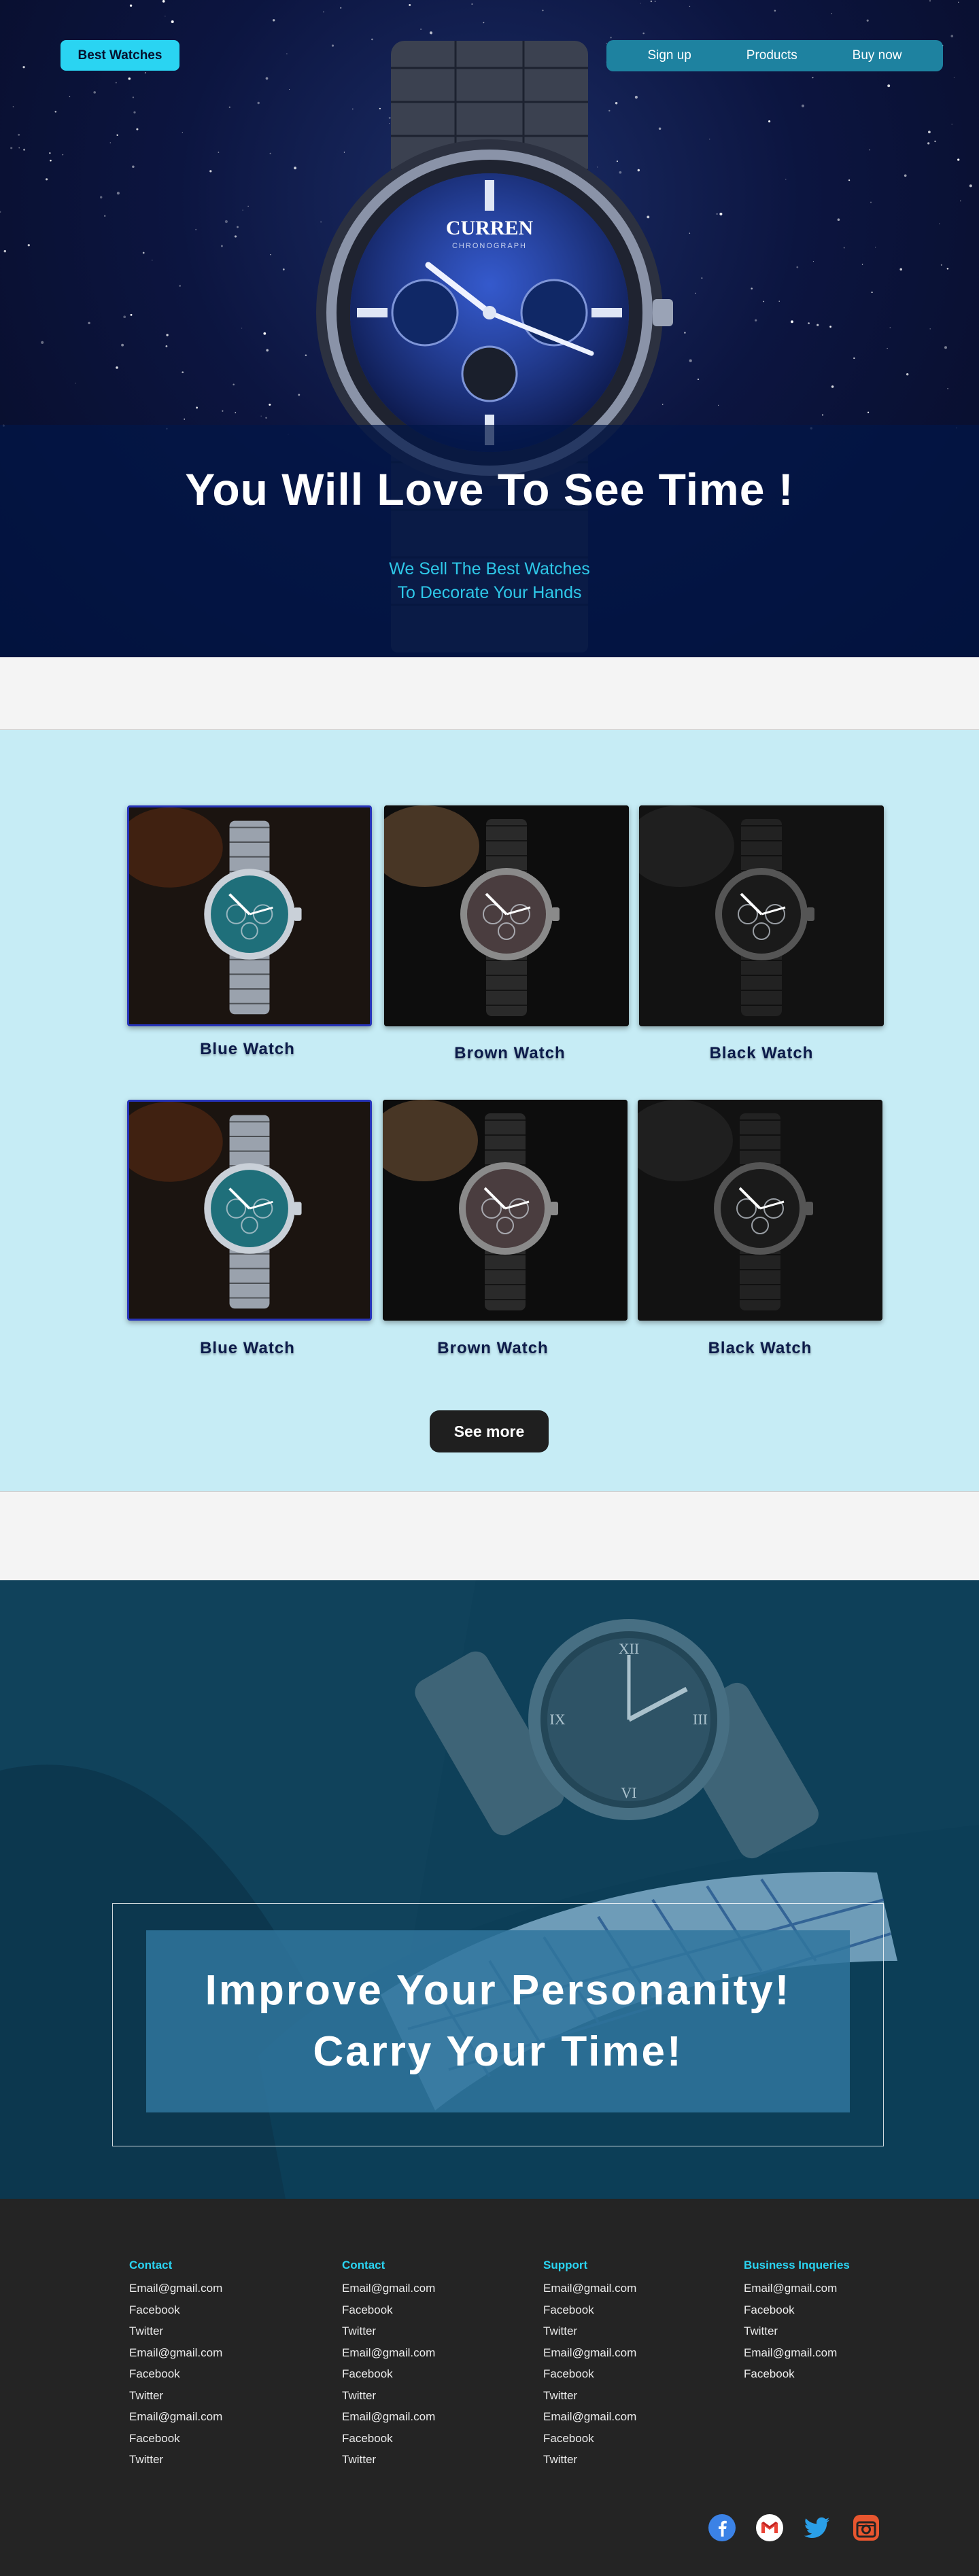 The width and height of the screenshot is (979, 2576). Describe the element at coordinates (498, 1990) in the screenshot. I see `promo-line-1: Improve Your Personanity!` at that location.